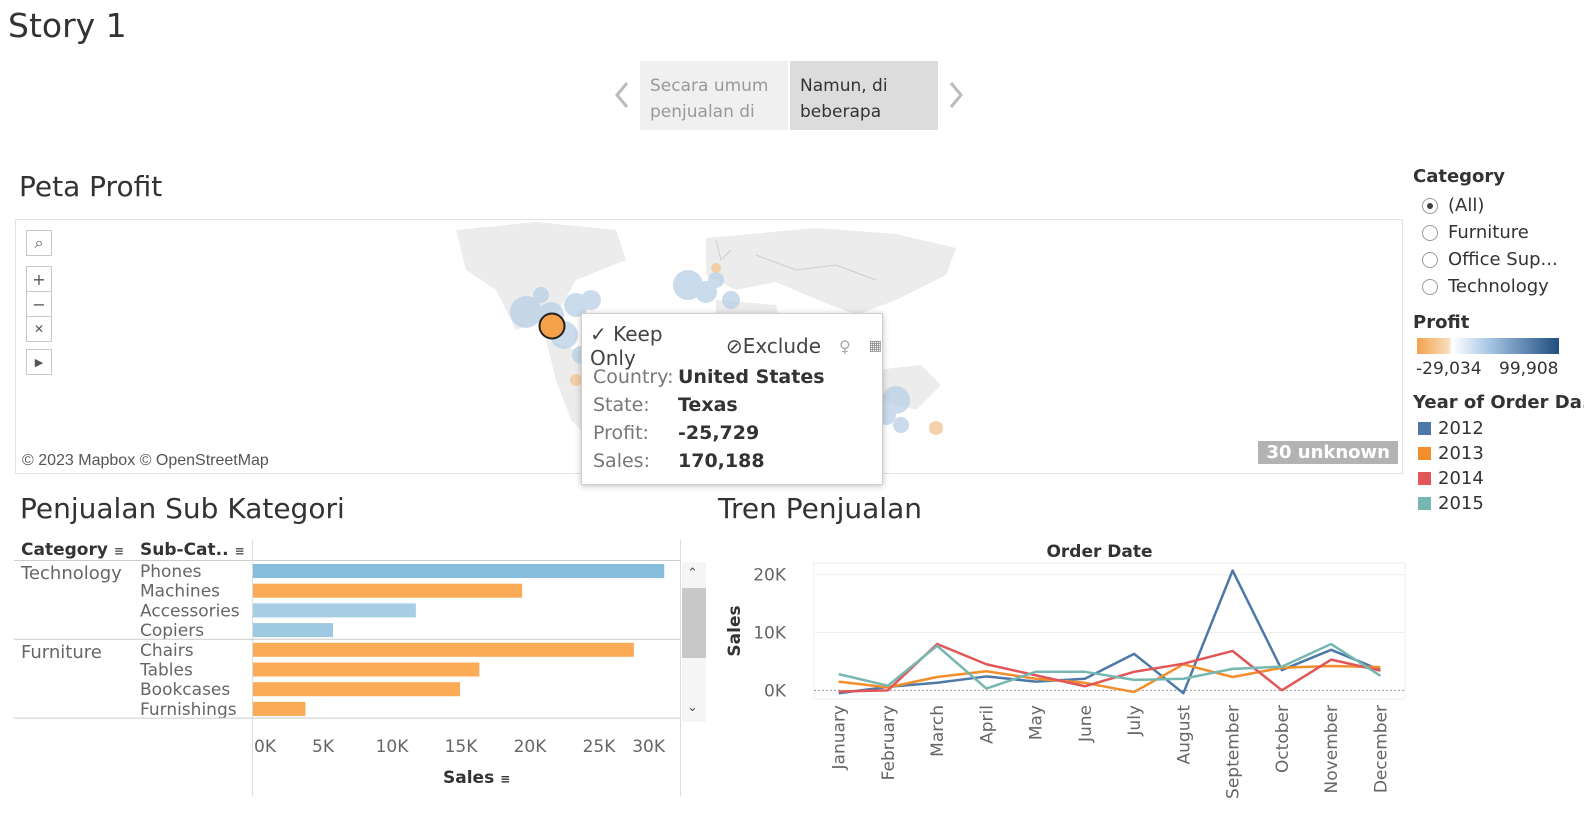  Describe the element at coordinates (875, 346) in the screenshot. I see `view-data-icon: ▦` at that location.